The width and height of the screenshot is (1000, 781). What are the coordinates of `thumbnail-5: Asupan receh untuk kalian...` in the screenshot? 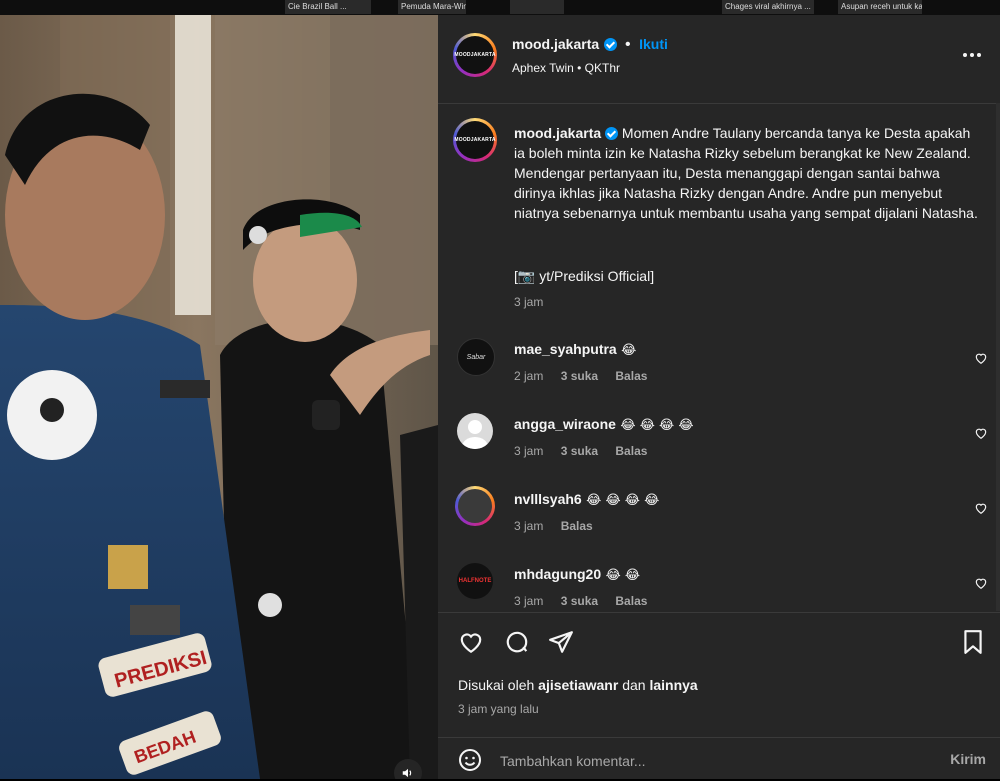 It's located at (880, 7).